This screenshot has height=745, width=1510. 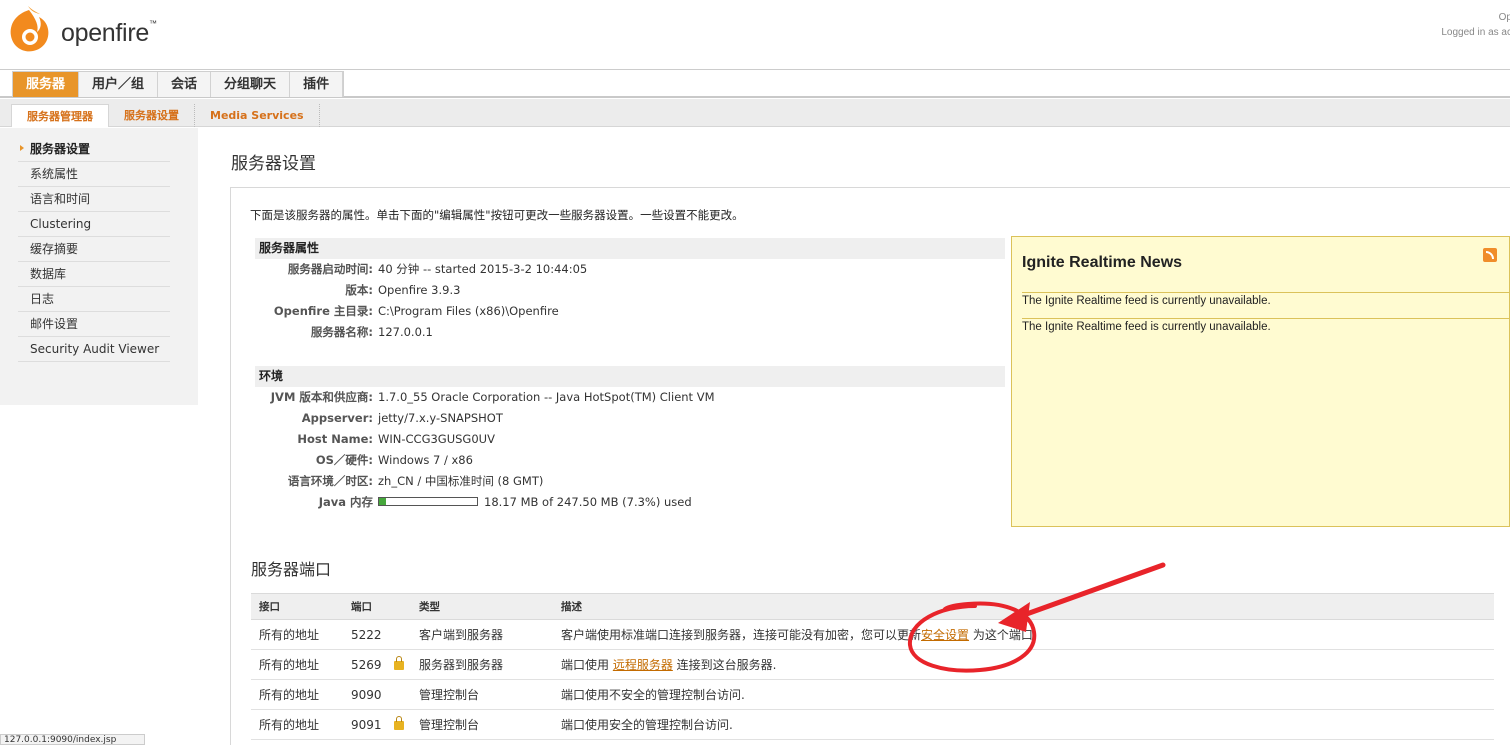 What do you see at coordinates (94, 324) in the screenshot?
I see `sidebar-item-email-settings: 邮件设置` at bounding box center [94, 324].